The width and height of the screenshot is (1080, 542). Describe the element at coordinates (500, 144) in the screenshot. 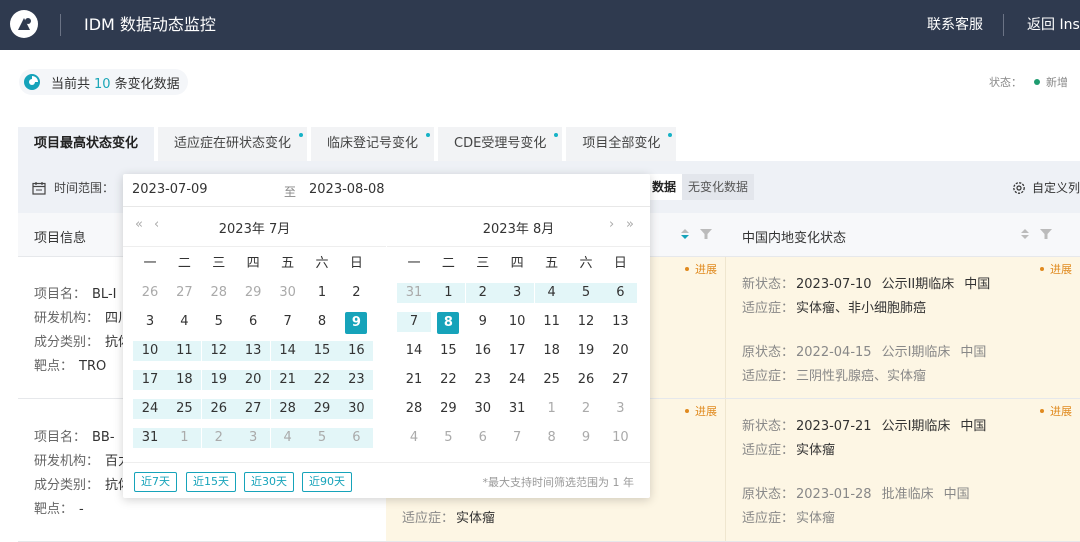

I see `tab-cde-acceptance: CDE受理号变化` at that location.